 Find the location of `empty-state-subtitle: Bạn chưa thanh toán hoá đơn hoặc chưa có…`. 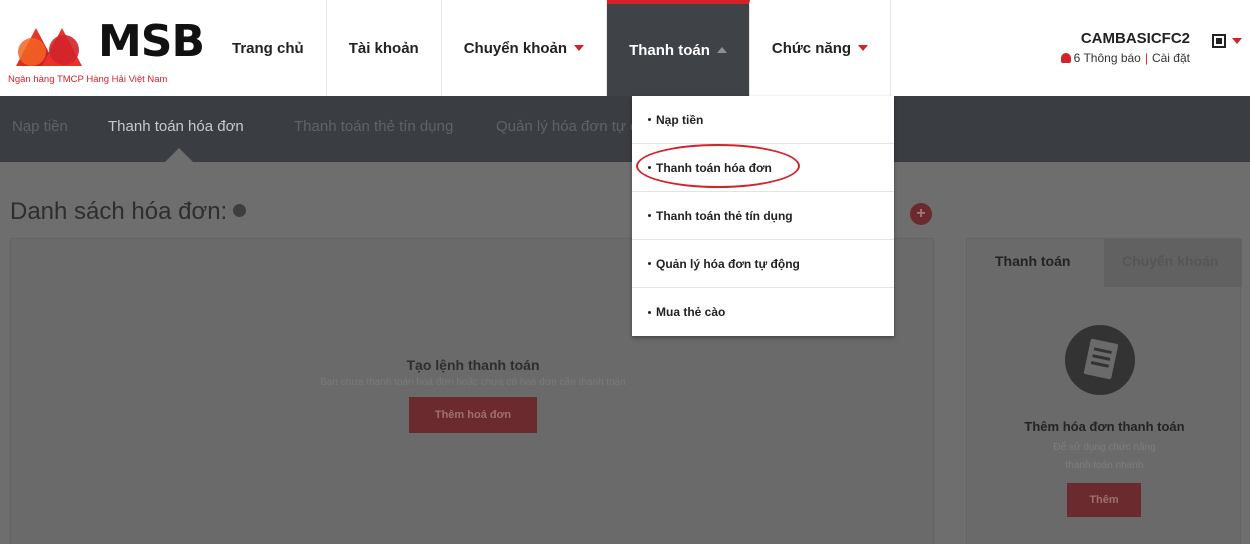

empty-state-subtitle: Bạn chưa thanh toán hoá đơn hoặc chưa có… is located at coordinates (473, 382).